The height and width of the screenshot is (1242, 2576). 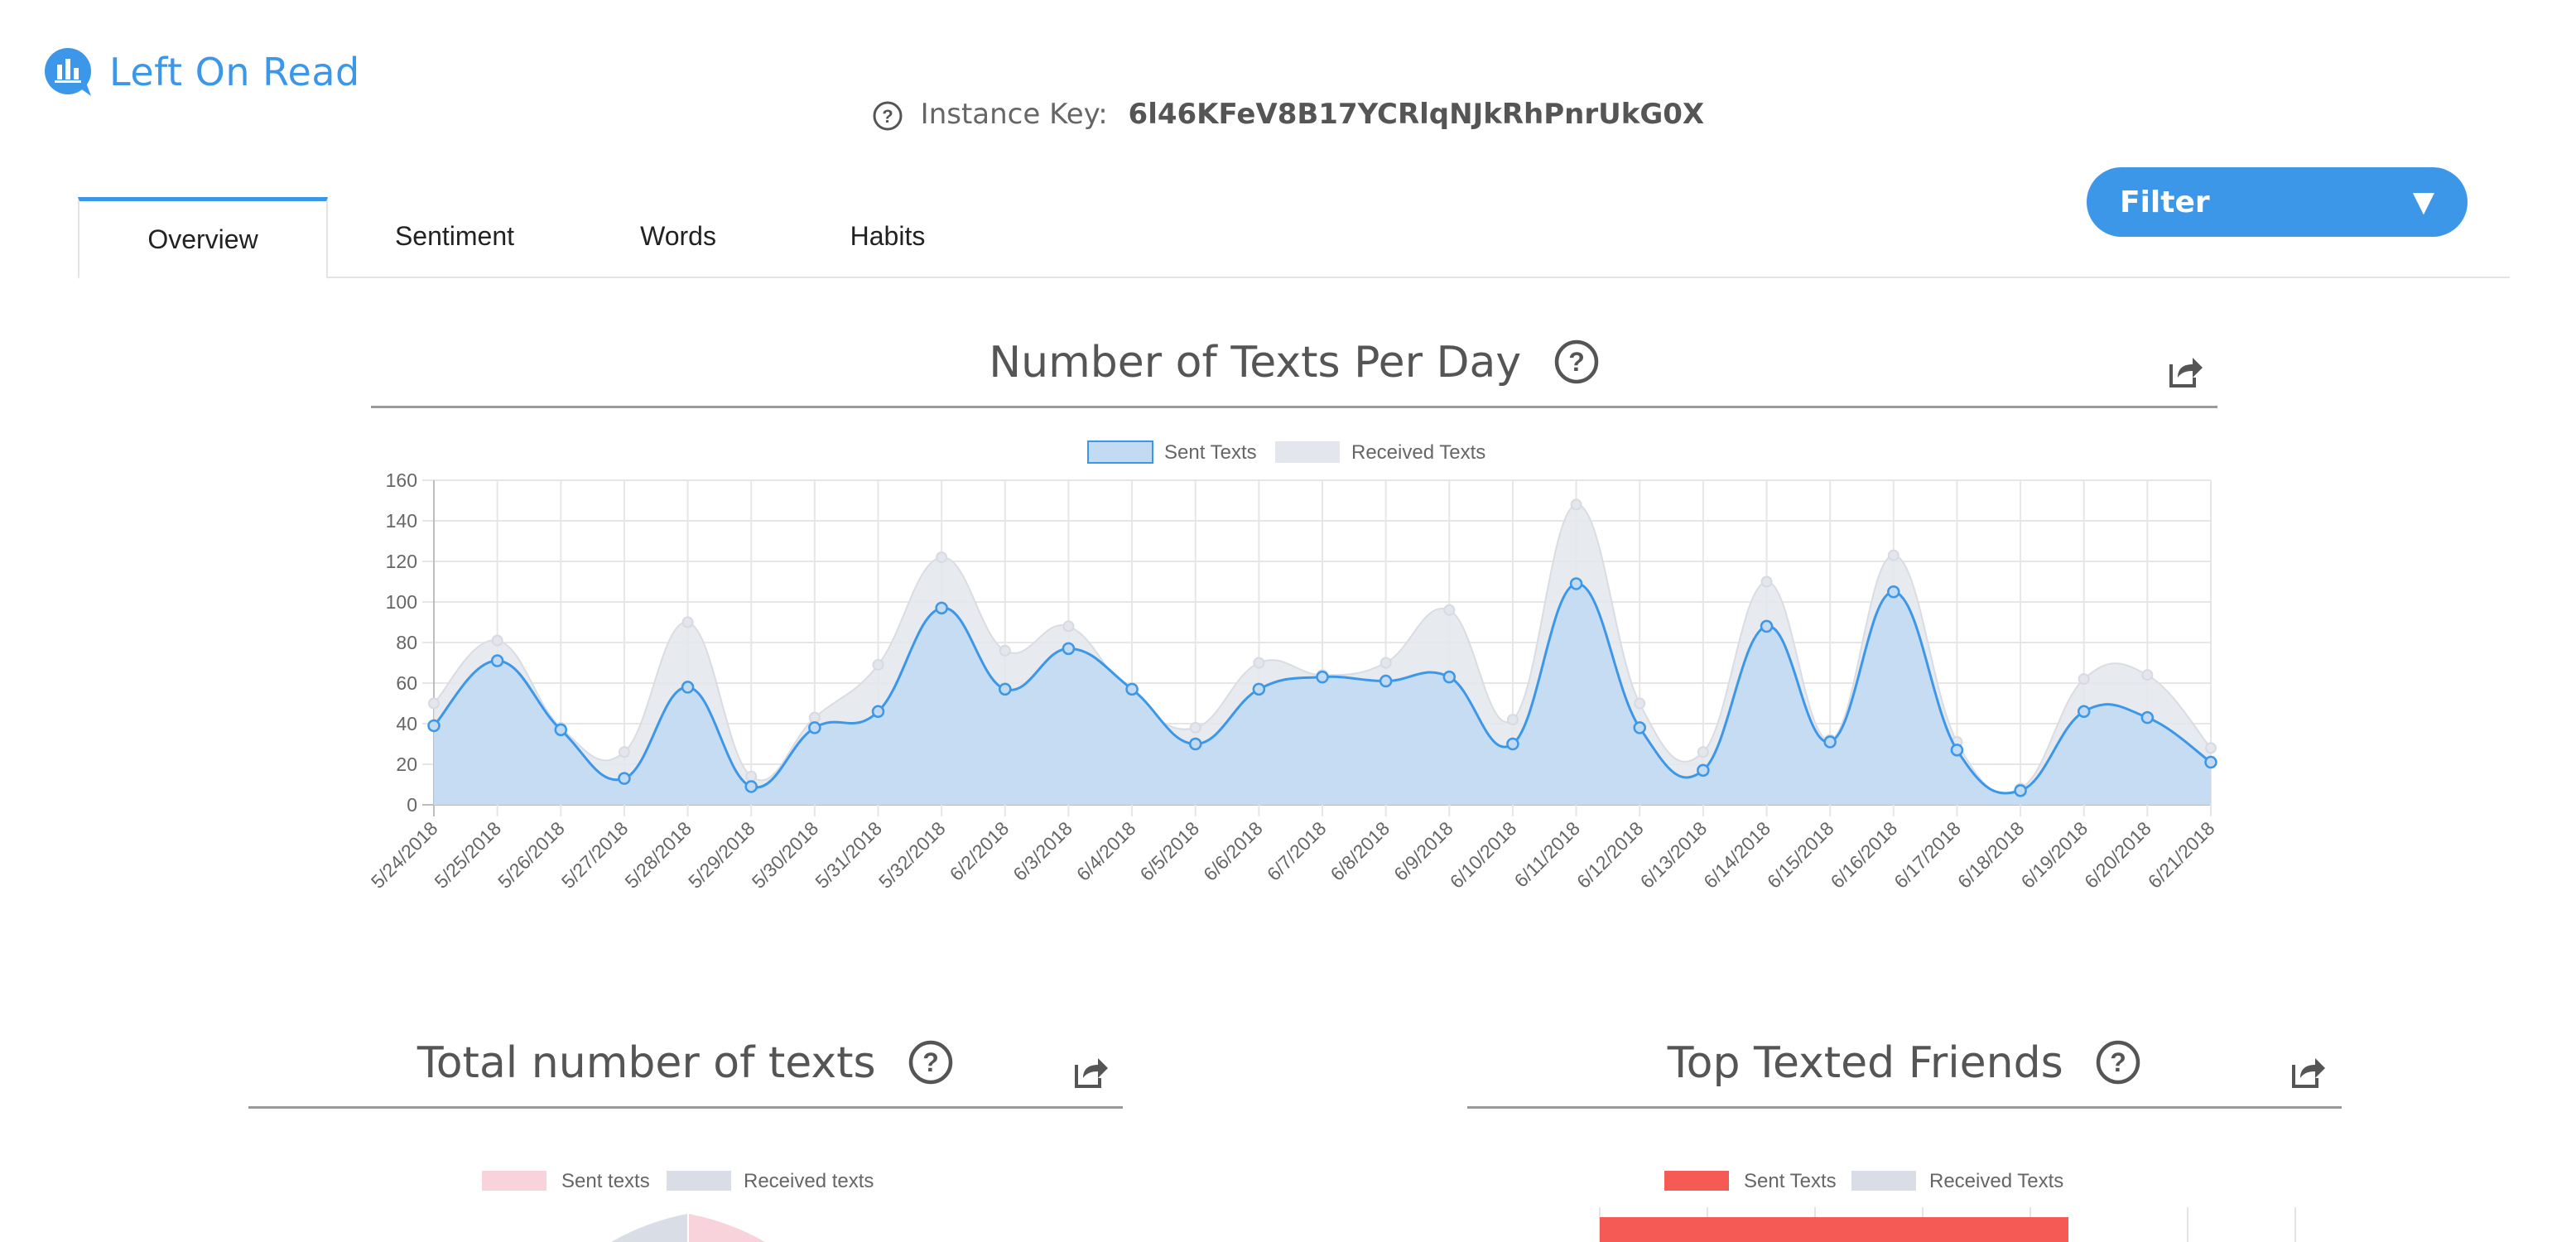 What do you see at coordinates (1991, 855) in the screenshot?
I see `x-tick-label: 6/18/2018` at bounding box center [1991, 855].